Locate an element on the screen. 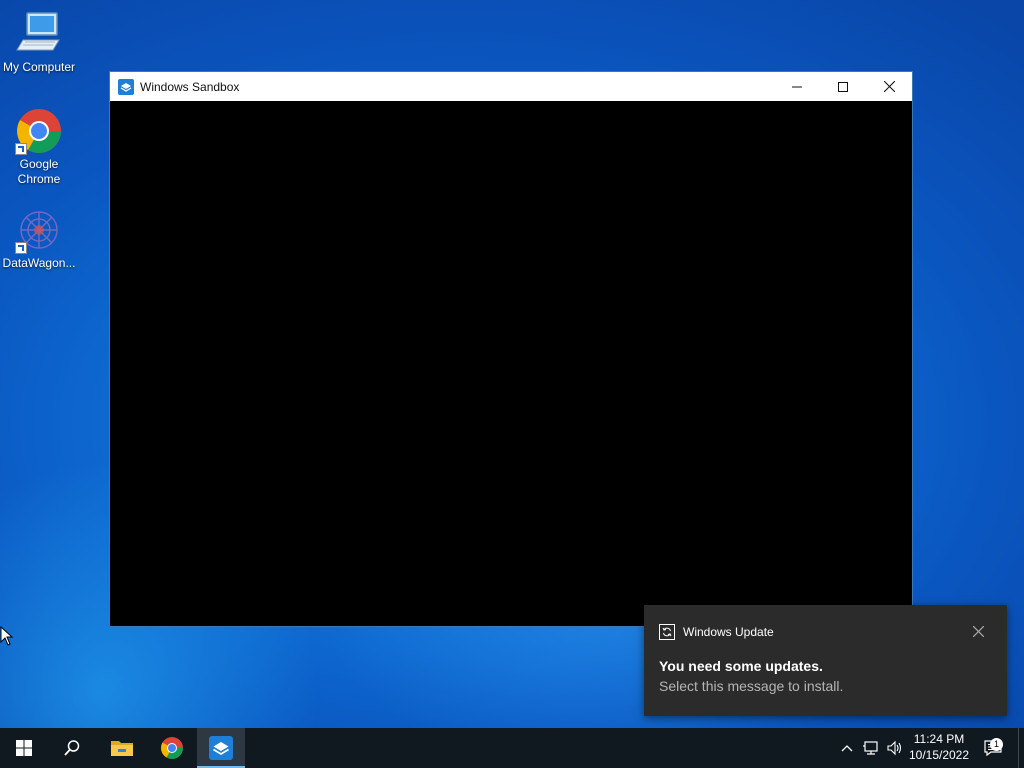 This screenshot has width=1024, height=768. taskbar-chrome is located at coordinates (172, 748).